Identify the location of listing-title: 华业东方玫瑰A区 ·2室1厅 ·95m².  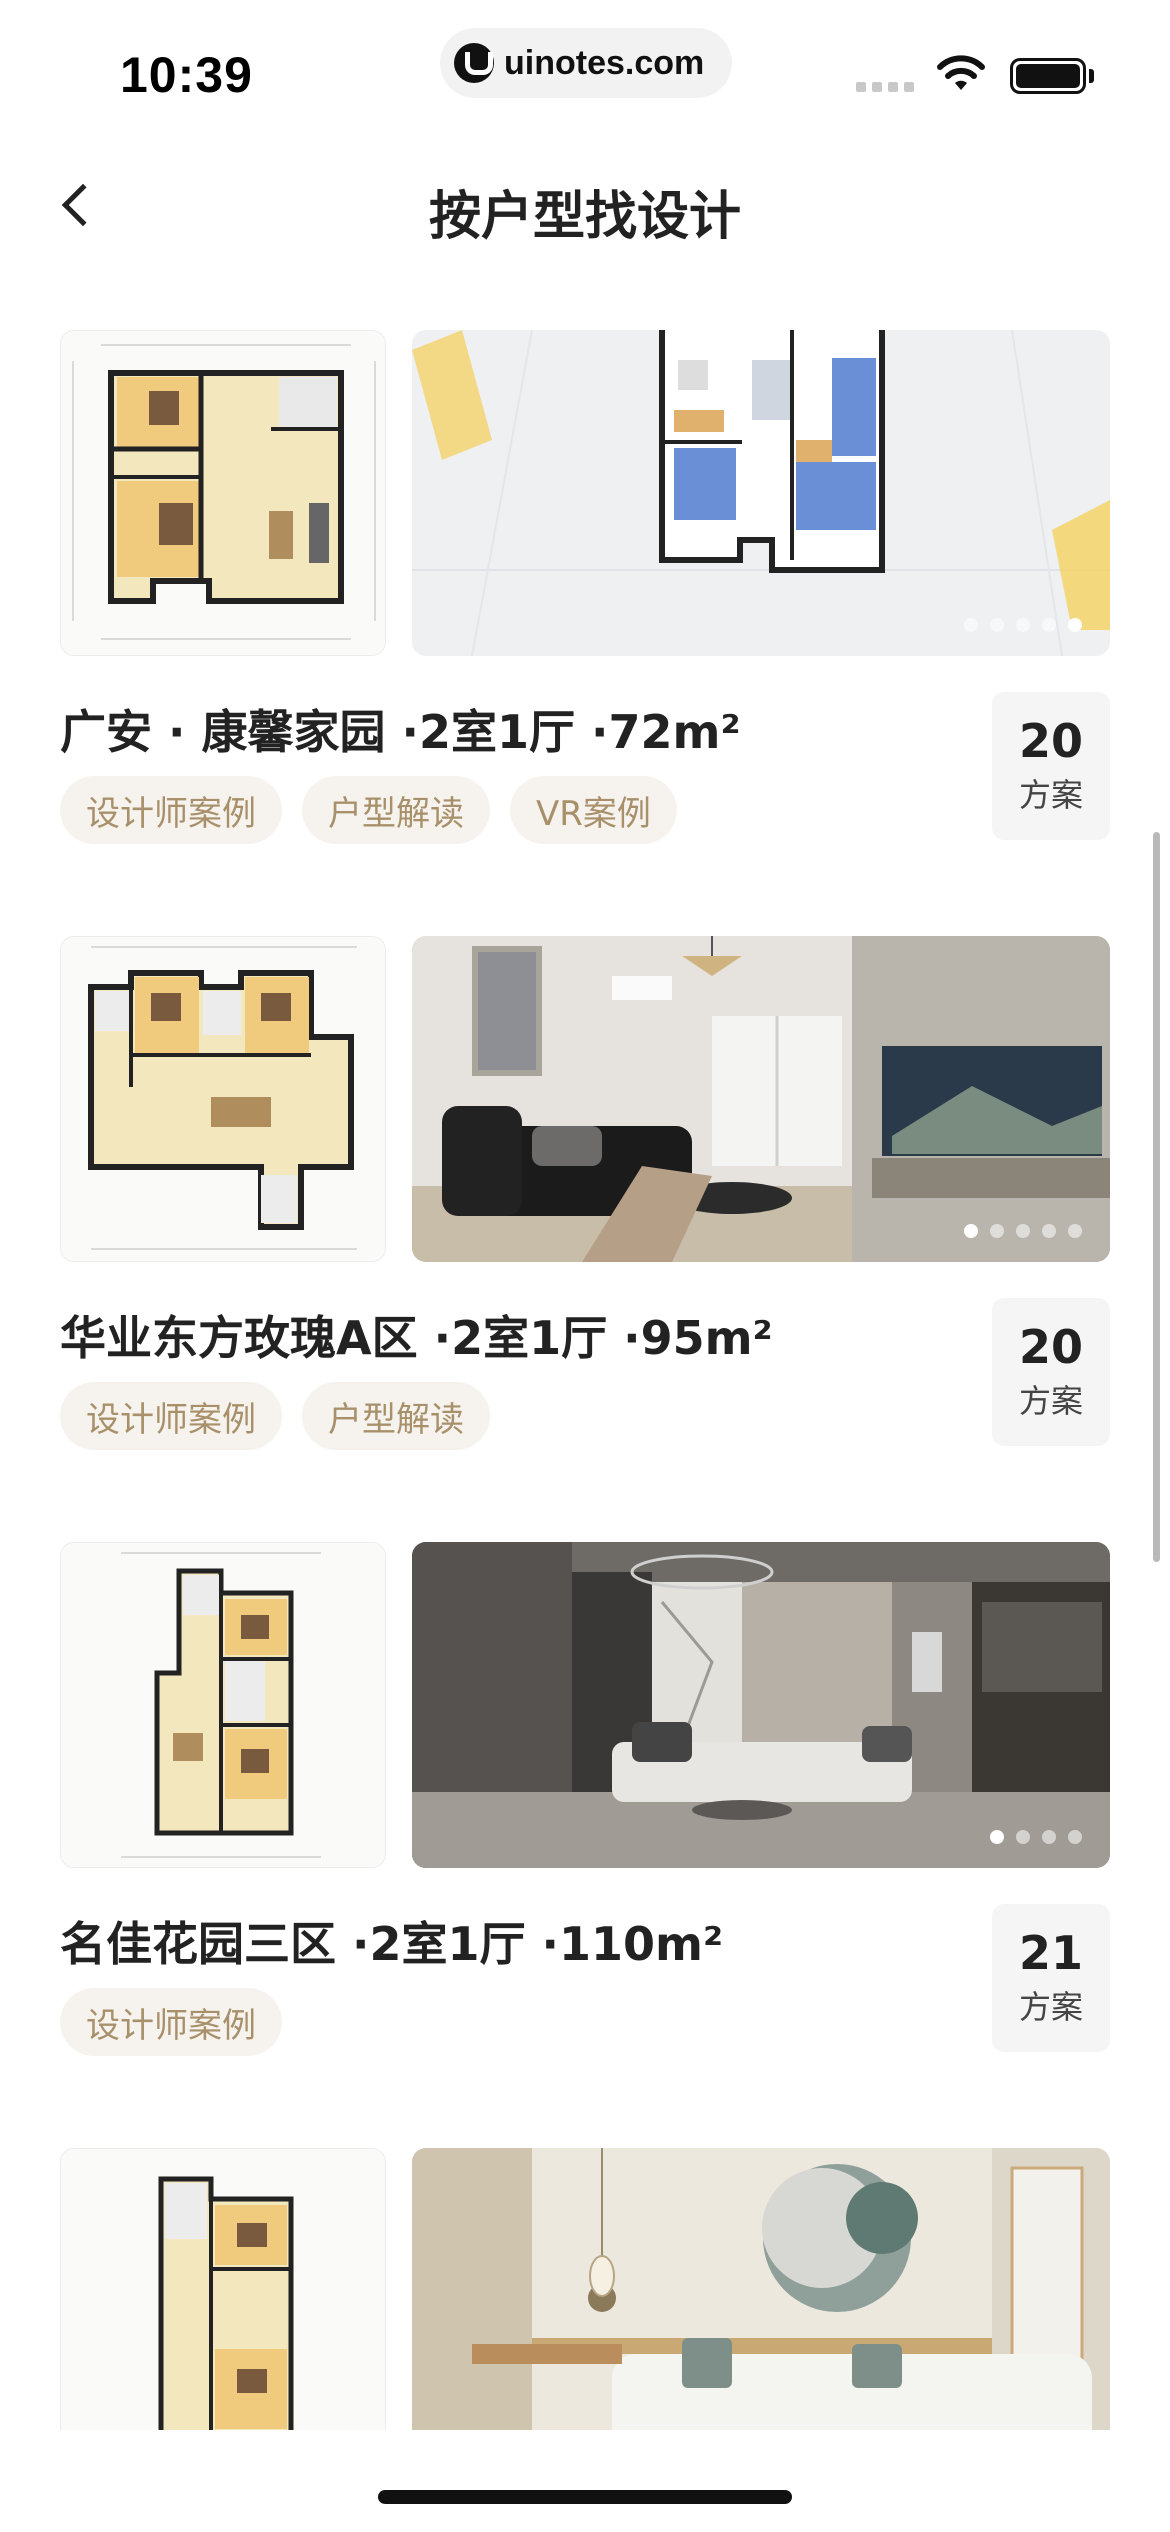
(416, 1335).